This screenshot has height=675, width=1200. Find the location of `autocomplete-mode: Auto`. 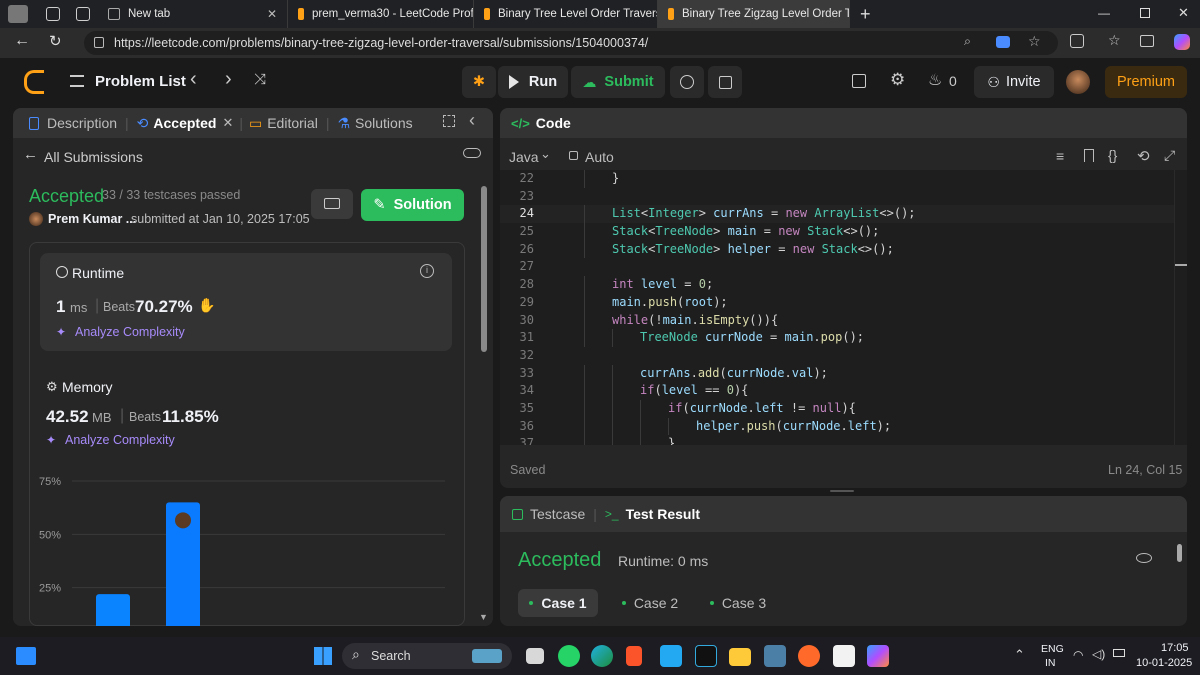

autocomplete-mode: Auto is located at coordinates (599, 157).